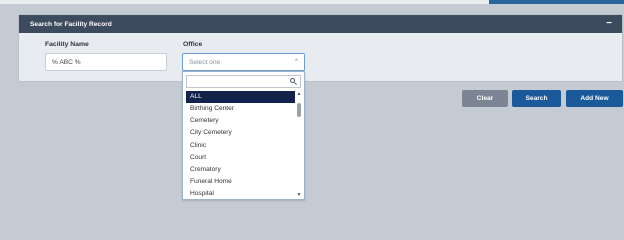  What do you see at coordinates (240, 193) in the screenshot?
I see `dropdown-option: Hospital` at bounding box center [240, 193].